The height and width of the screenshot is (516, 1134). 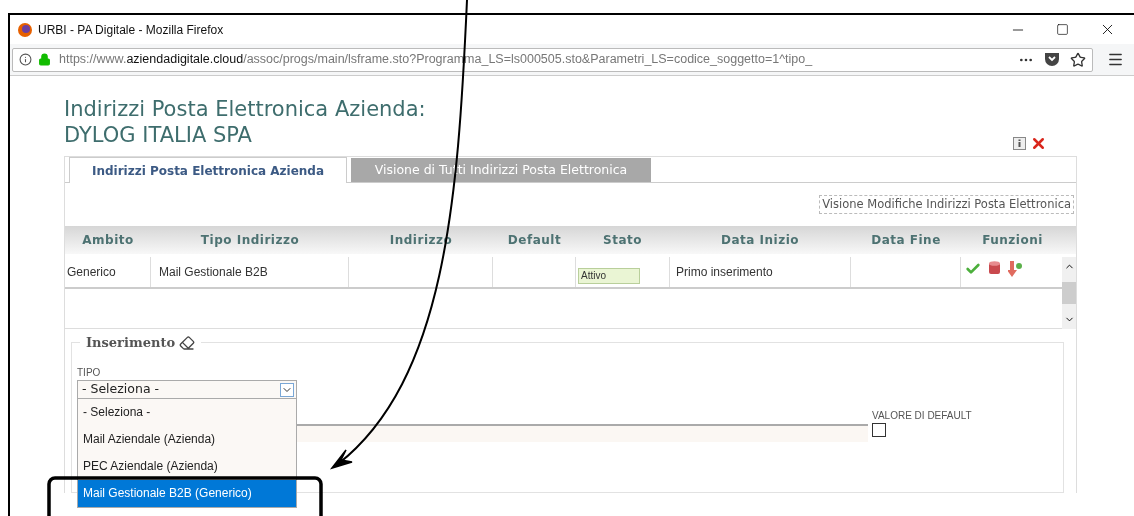 I want to click on default-checkbox, so click(x=879, y=429).